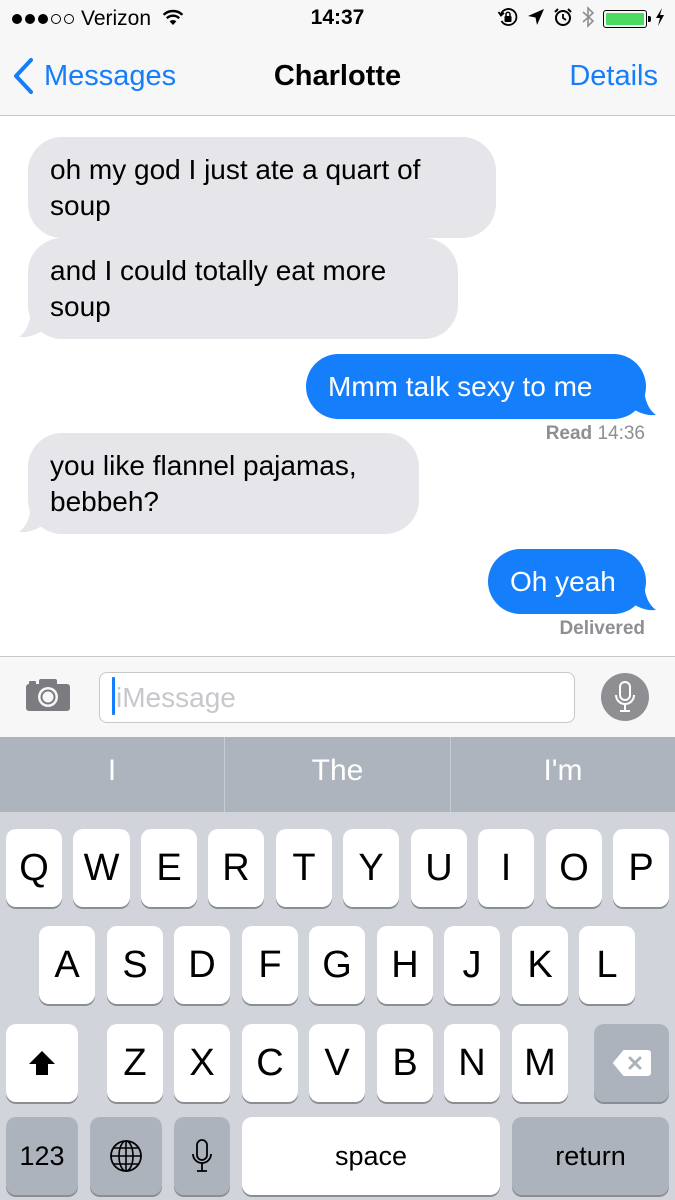 The height and width of the screenshot is (1200, 675). What do you see at coordinates (113, 696) in the screenshot?
I see `text-cursor` at bounding box center [113, 696].